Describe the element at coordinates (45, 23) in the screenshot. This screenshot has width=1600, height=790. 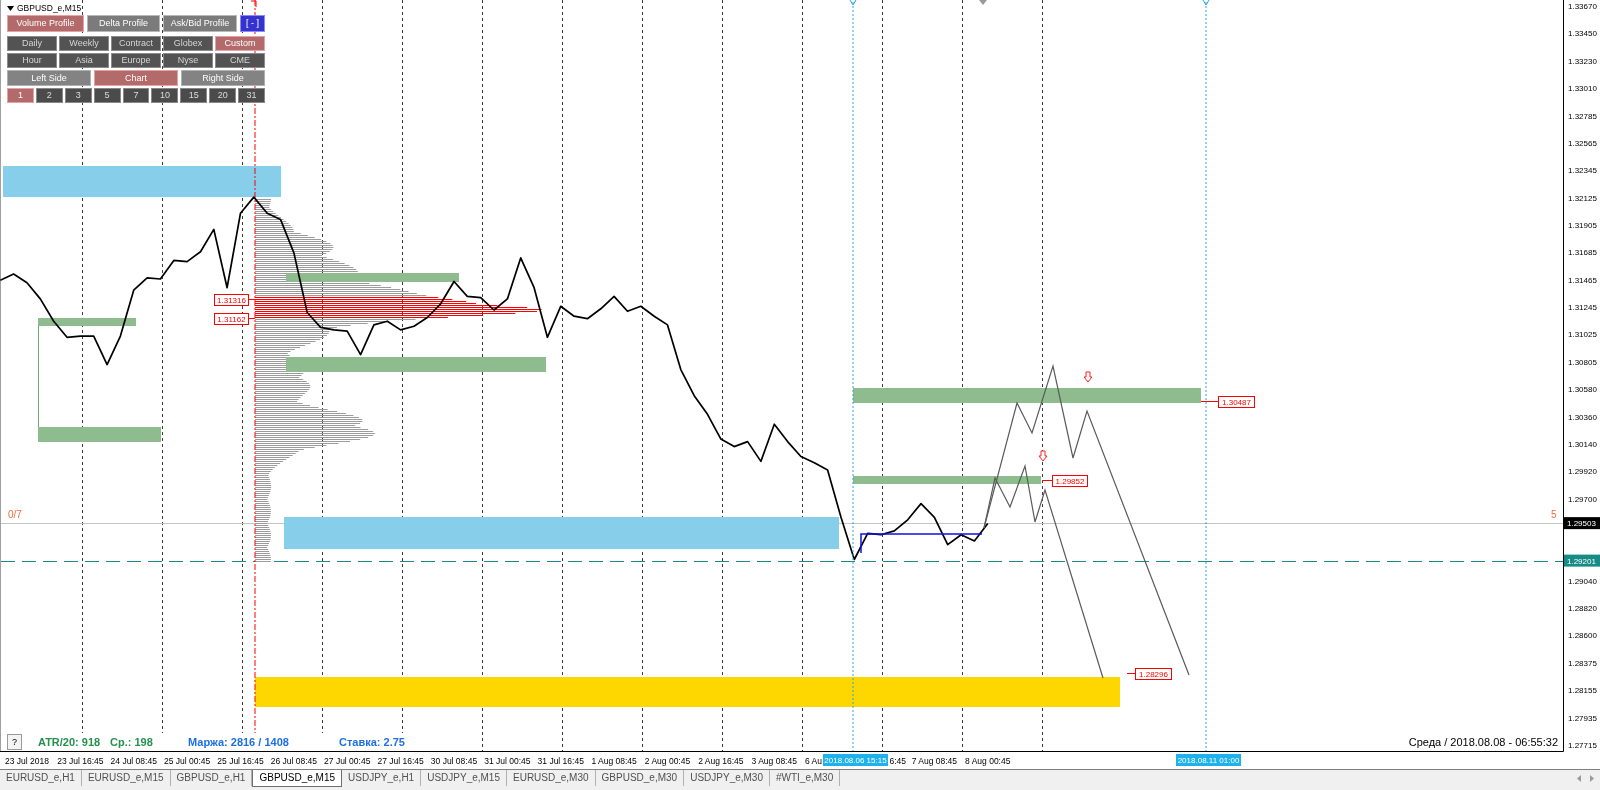
I see `profile-type-button: Volume Profile` at that location.